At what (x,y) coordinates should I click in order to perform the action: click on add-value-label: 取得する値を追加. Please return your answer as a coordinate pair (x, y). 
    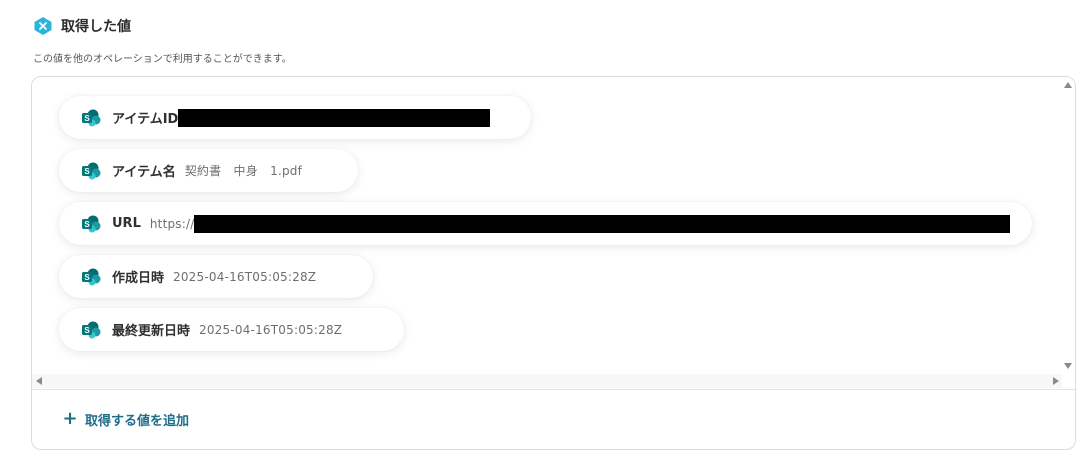
    Looking at the image, I should click on (137, 421).